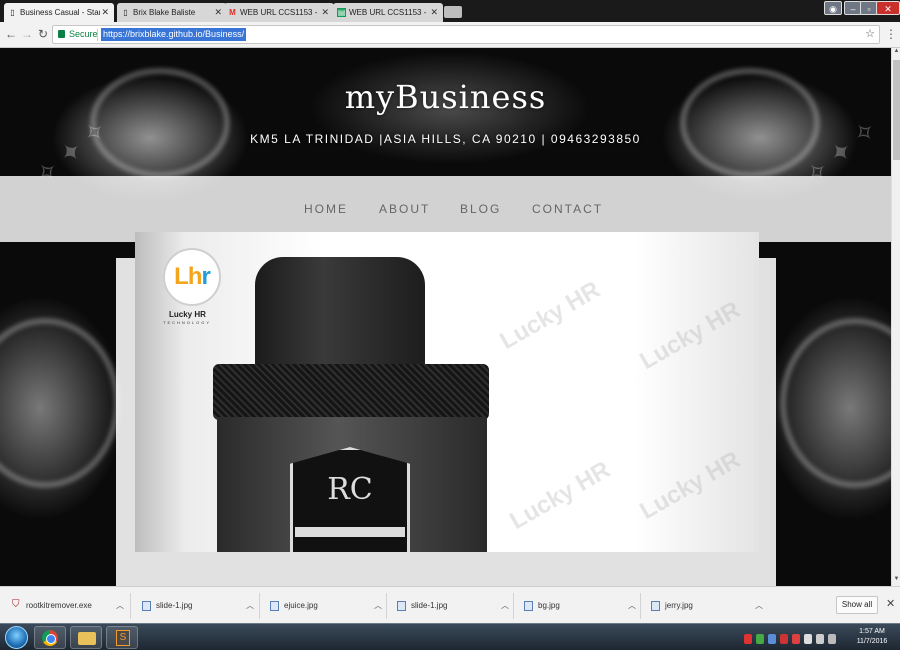  Describe the element at coordinates (820, 639) in the screenshot. I see `network-icon` at that location.